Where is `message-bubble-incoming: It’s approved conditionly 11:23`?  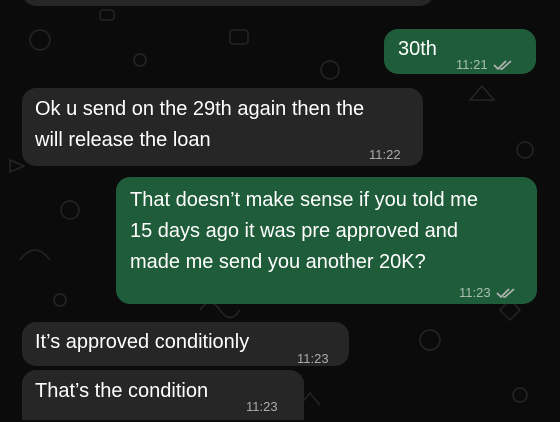
message-bubble-incoming: It’s approved conditionly 11:23 is located at coordinates (185, 344).